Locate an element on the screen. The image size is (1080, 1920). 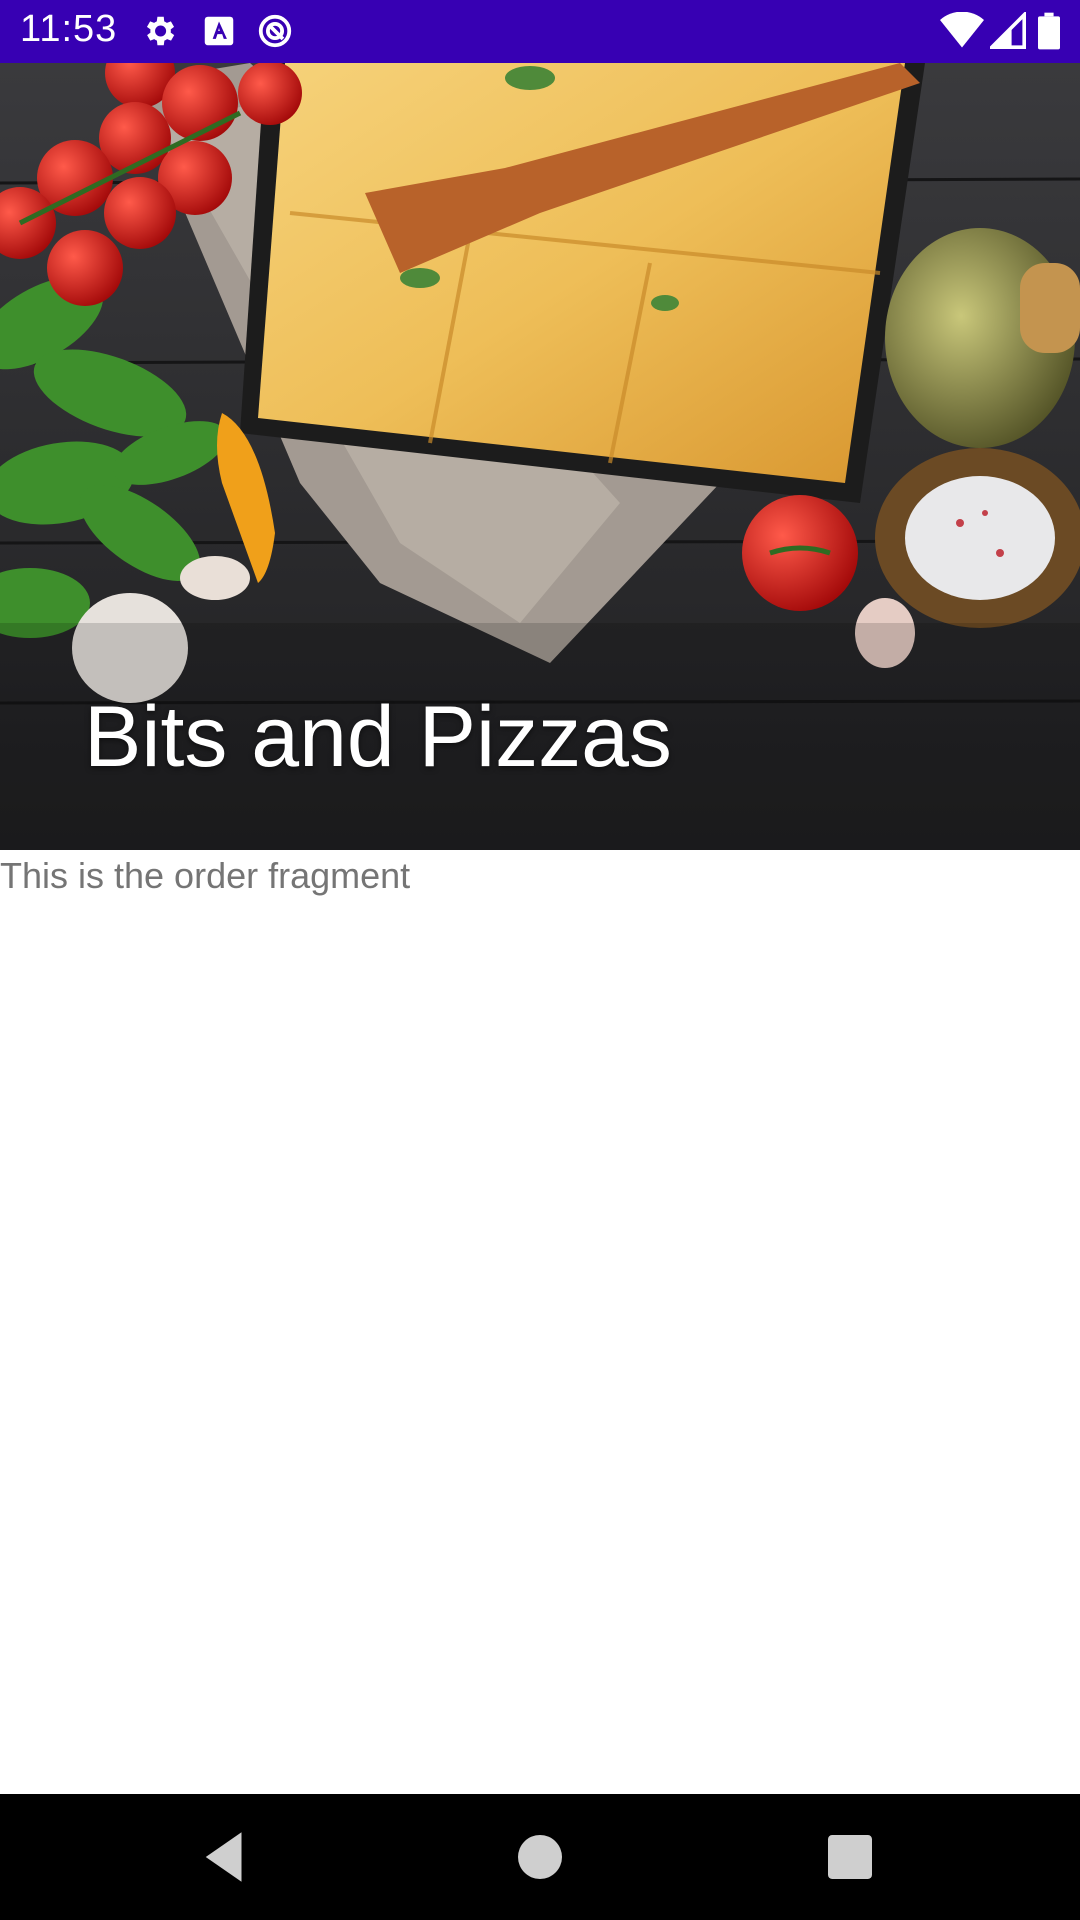
wifi-icon is located at coordinates (962, 30).